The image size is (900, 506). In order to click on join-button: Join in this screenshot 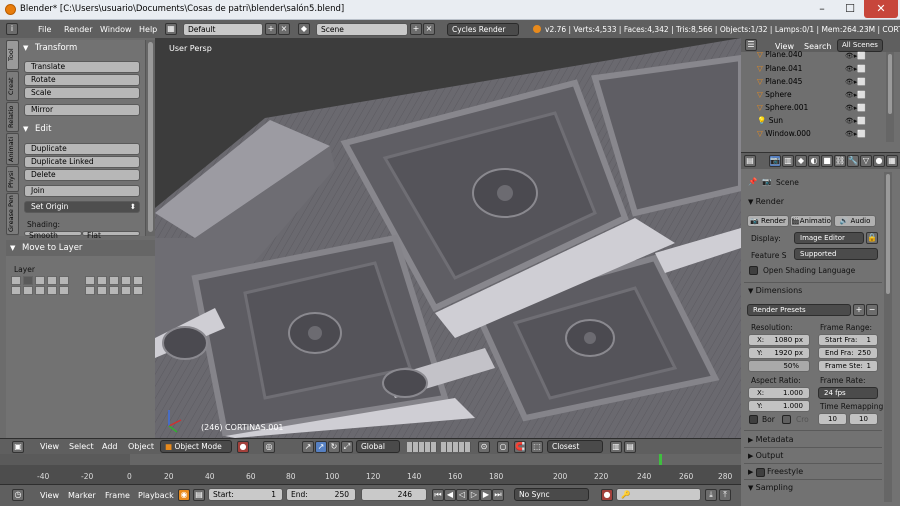, I will do `click(82, 191)`.